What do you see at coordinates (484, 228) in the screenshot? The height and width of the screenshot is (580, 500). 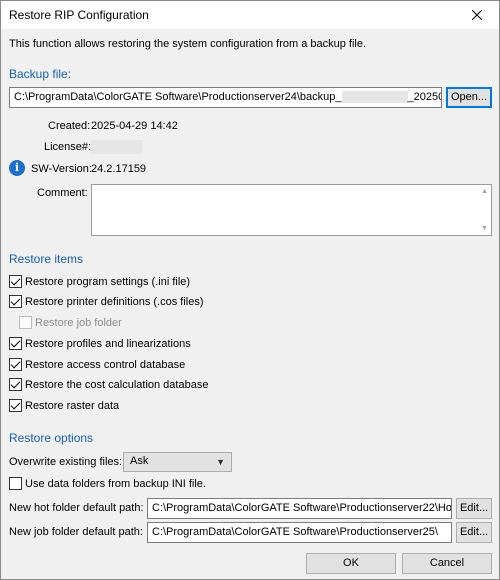 I see `scroll-down-icon: ▼` at bounding box center [484, 228].